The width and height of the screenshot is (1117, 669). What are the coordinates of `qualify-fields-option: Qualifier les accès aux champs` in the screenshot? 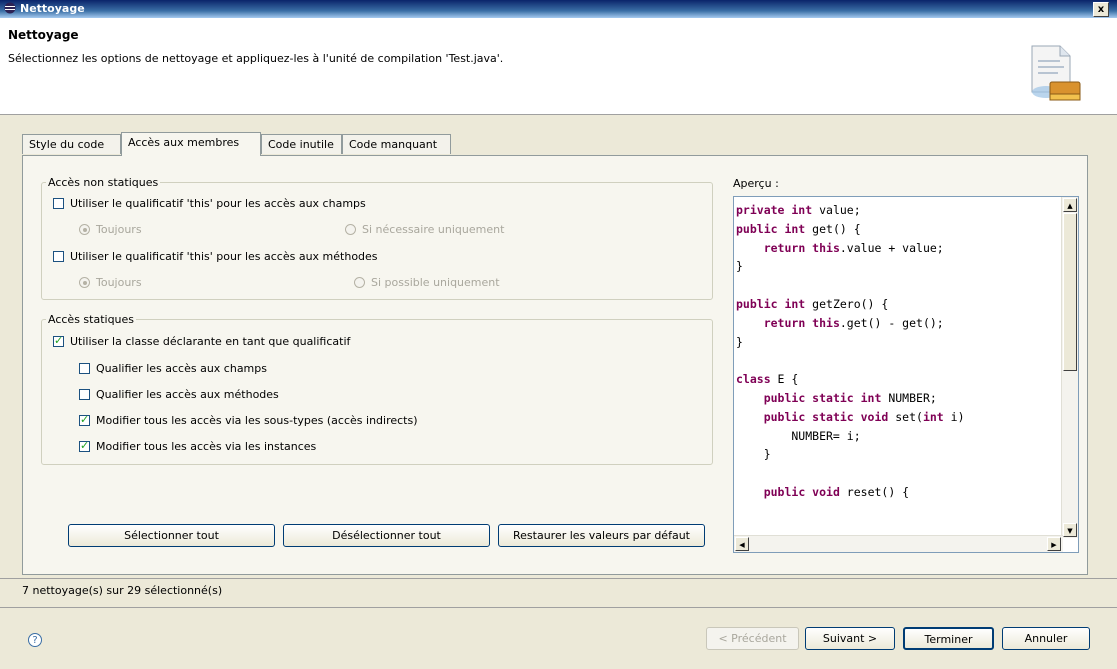 It's located at (173, 368).